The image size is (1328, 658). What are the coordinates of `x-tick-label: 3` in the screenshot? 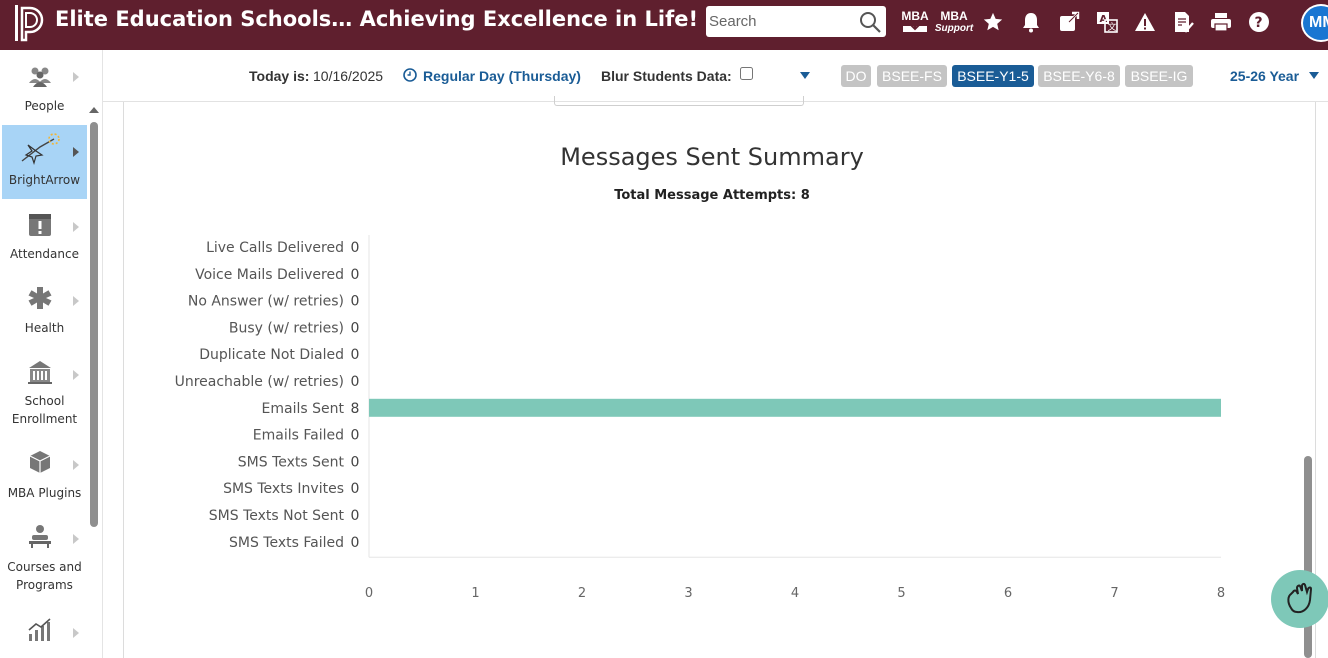 It's located at (688, 593).